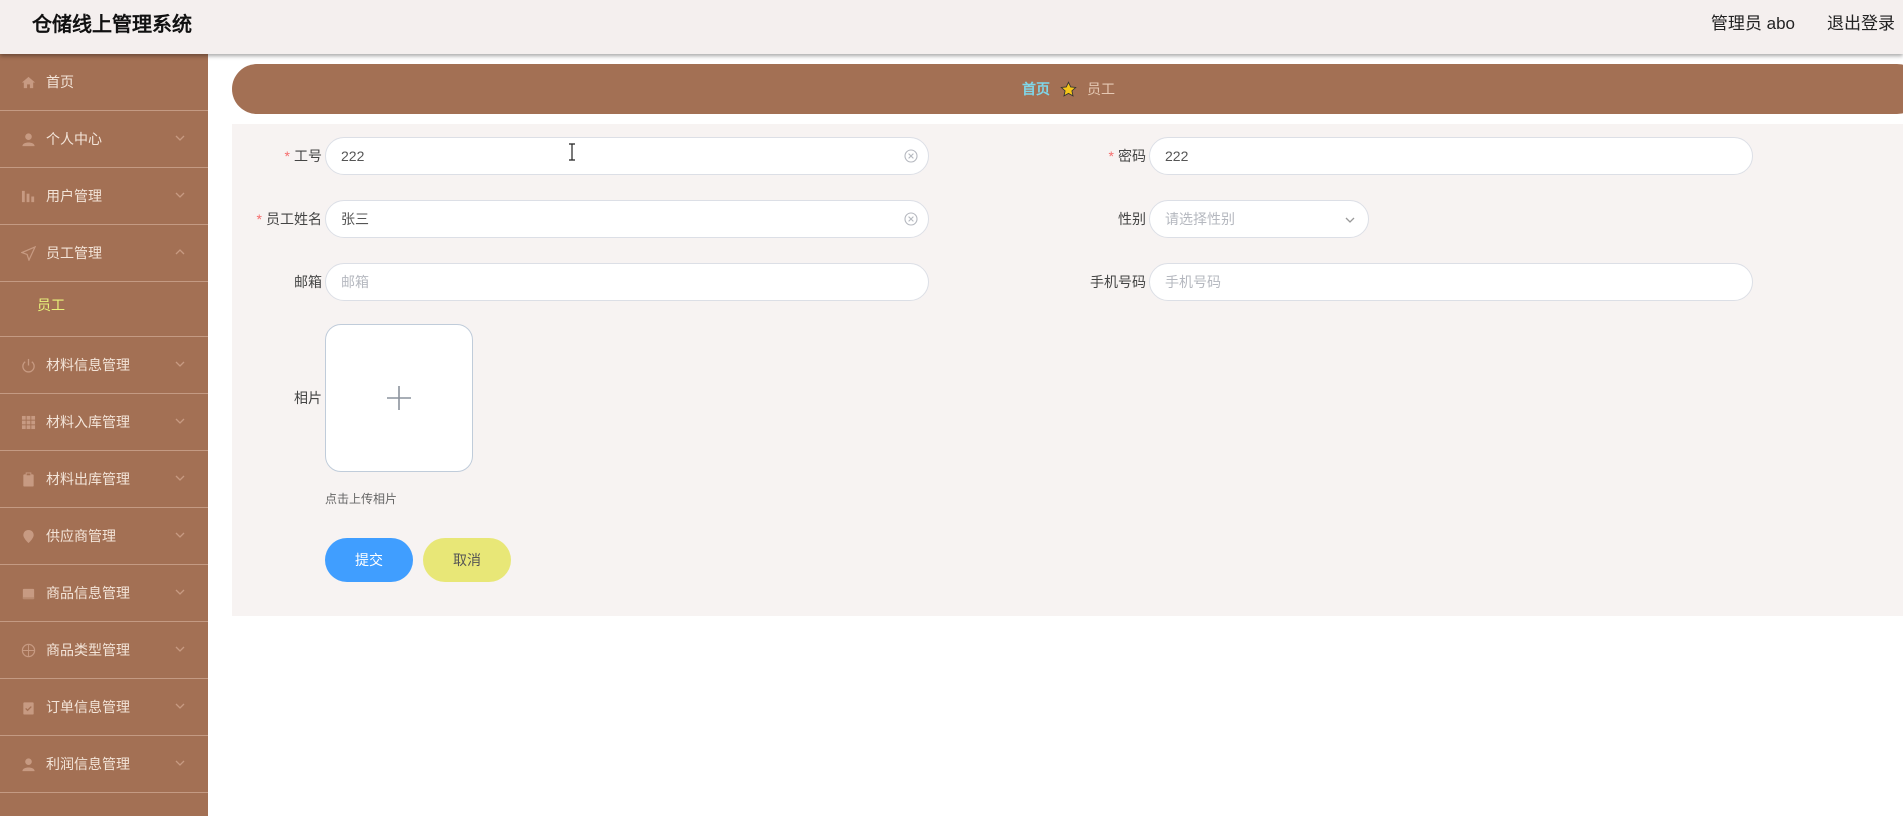  I want to click on employee-no-label: * 工号, so click(277, 156).